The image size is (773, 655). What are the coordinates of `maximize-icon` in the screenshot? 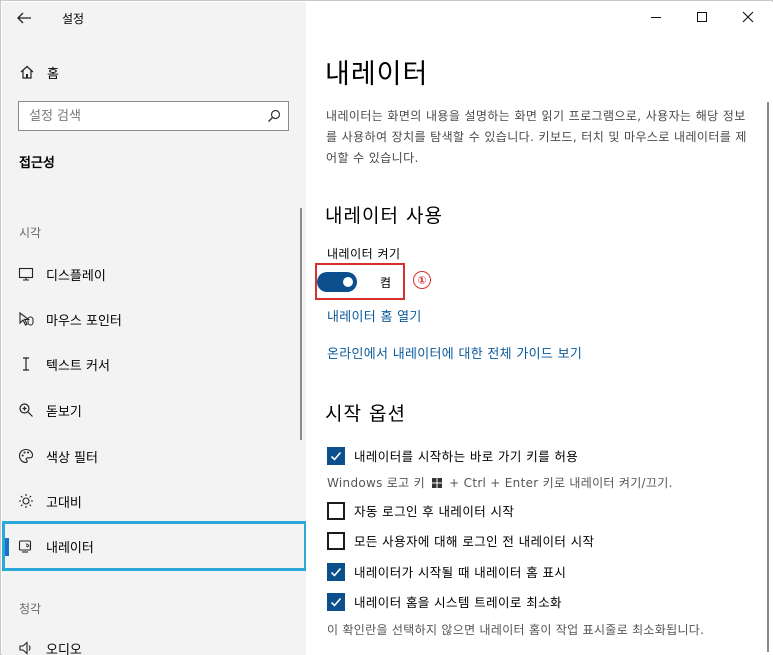 It's located at (702, 17).